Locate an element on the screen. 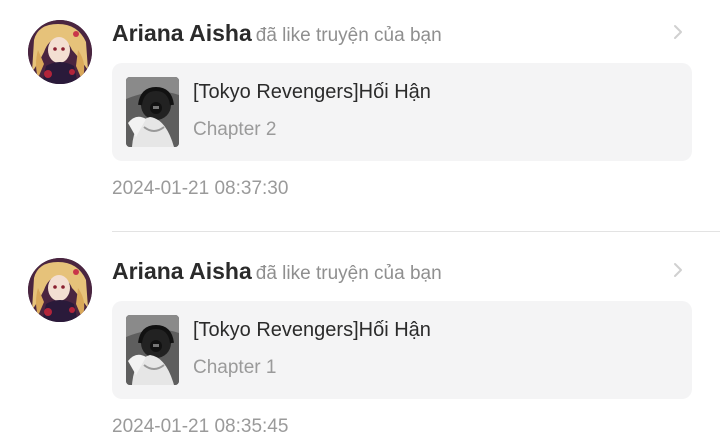 The image size is (720, 448). chapter-label: Chapter 1 is located at coordinates (235, 367).